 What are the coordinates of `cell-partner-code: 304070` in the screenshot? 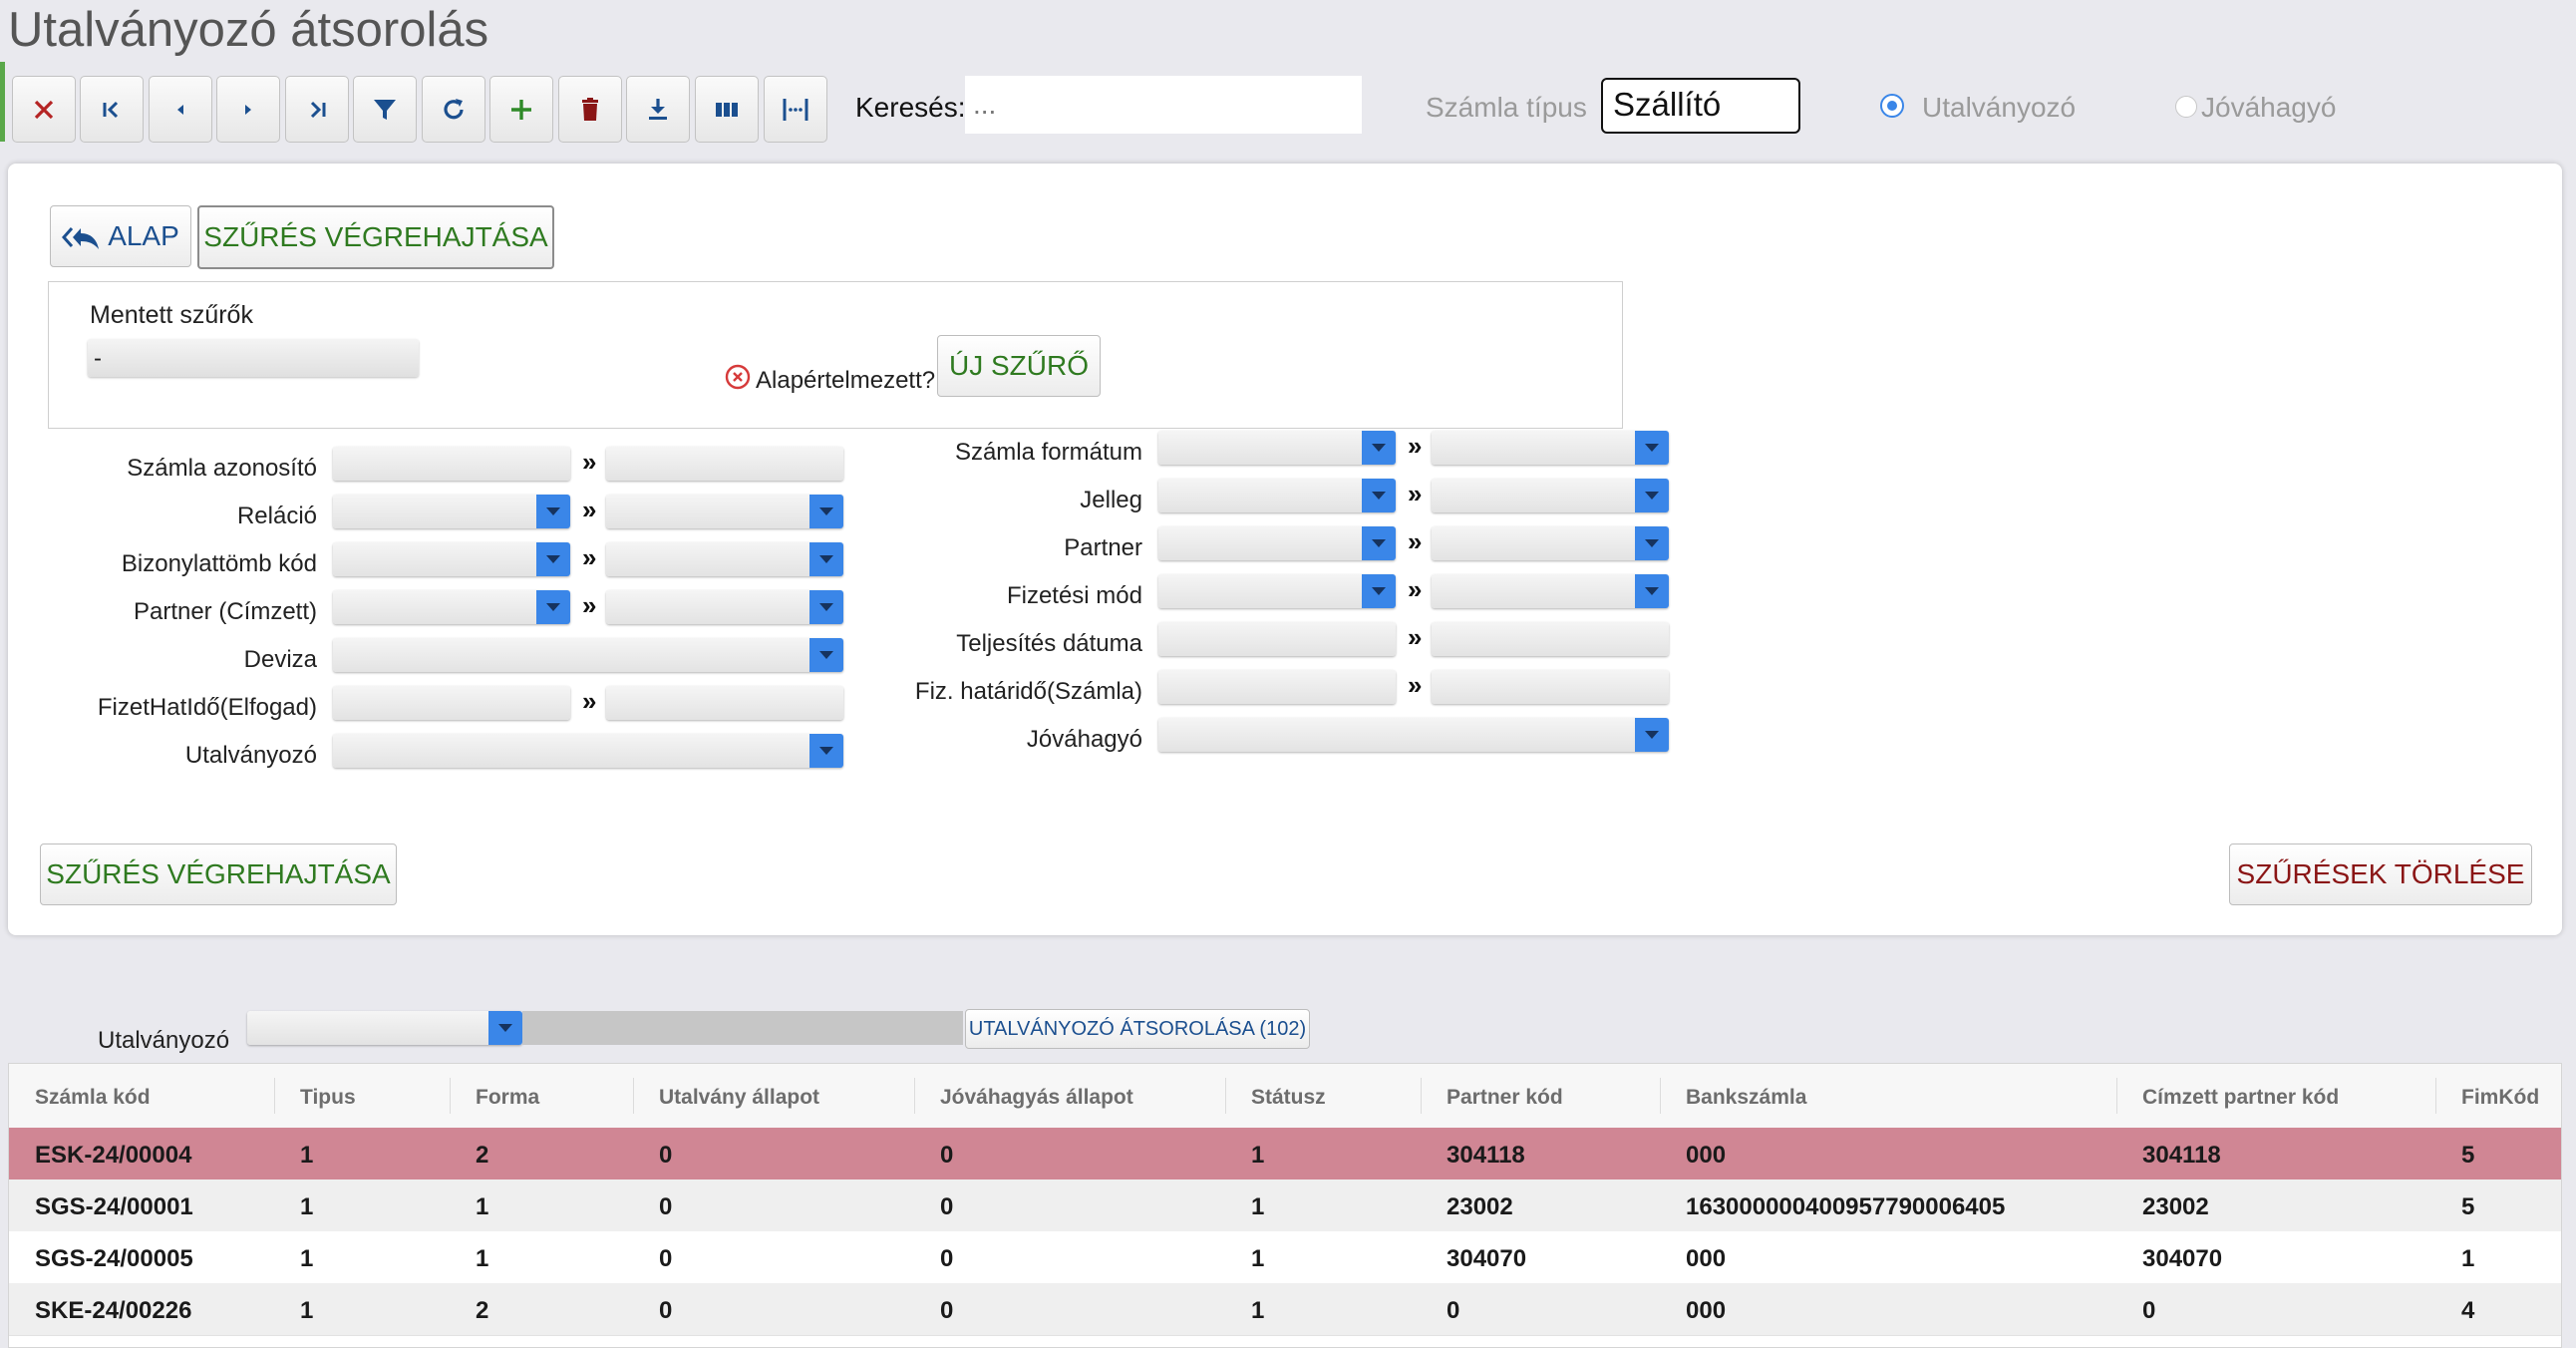 It's located at (1487, 1258).